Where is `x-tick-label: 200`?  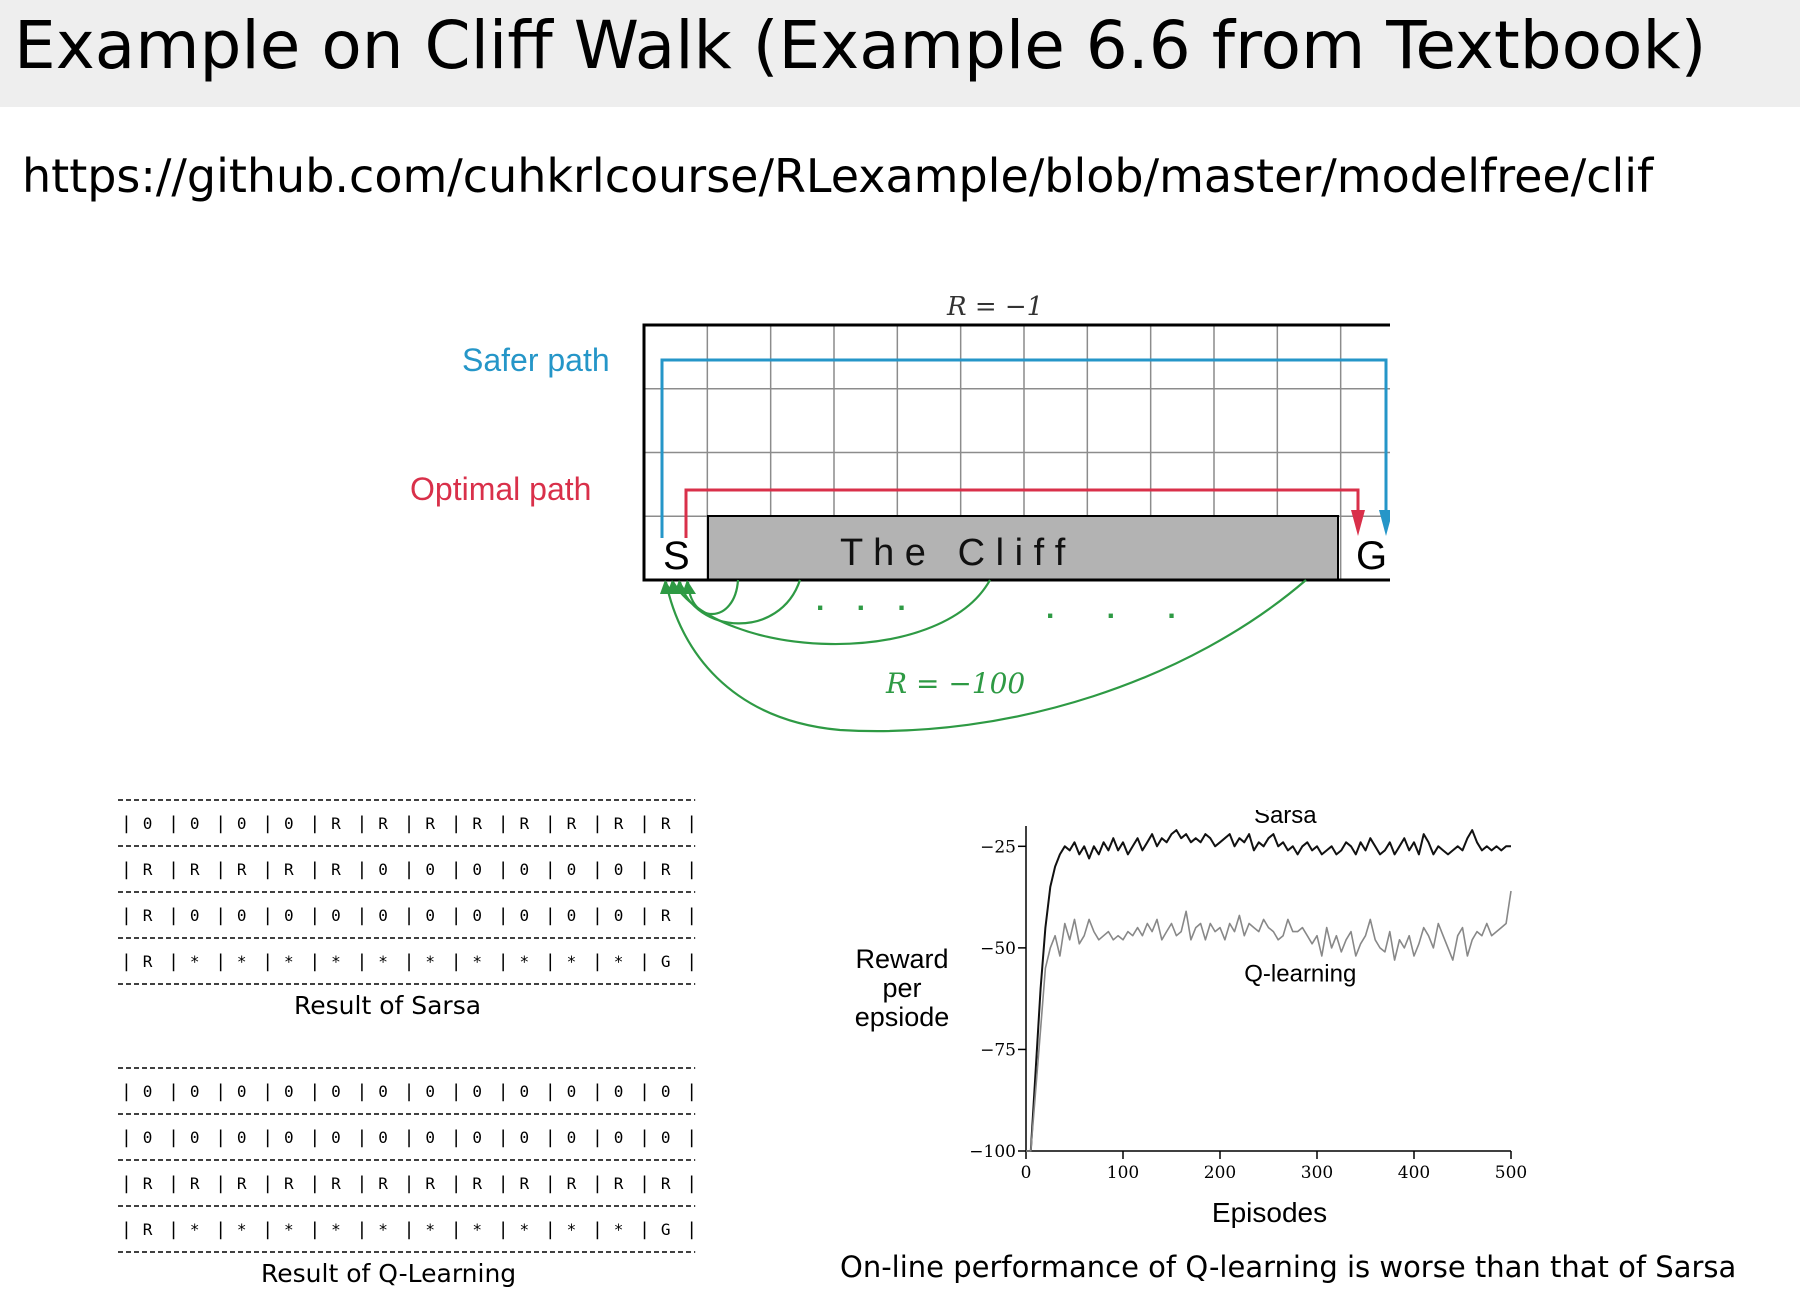 x-tick-label: 200 is located at coordinates (1220, 1173).